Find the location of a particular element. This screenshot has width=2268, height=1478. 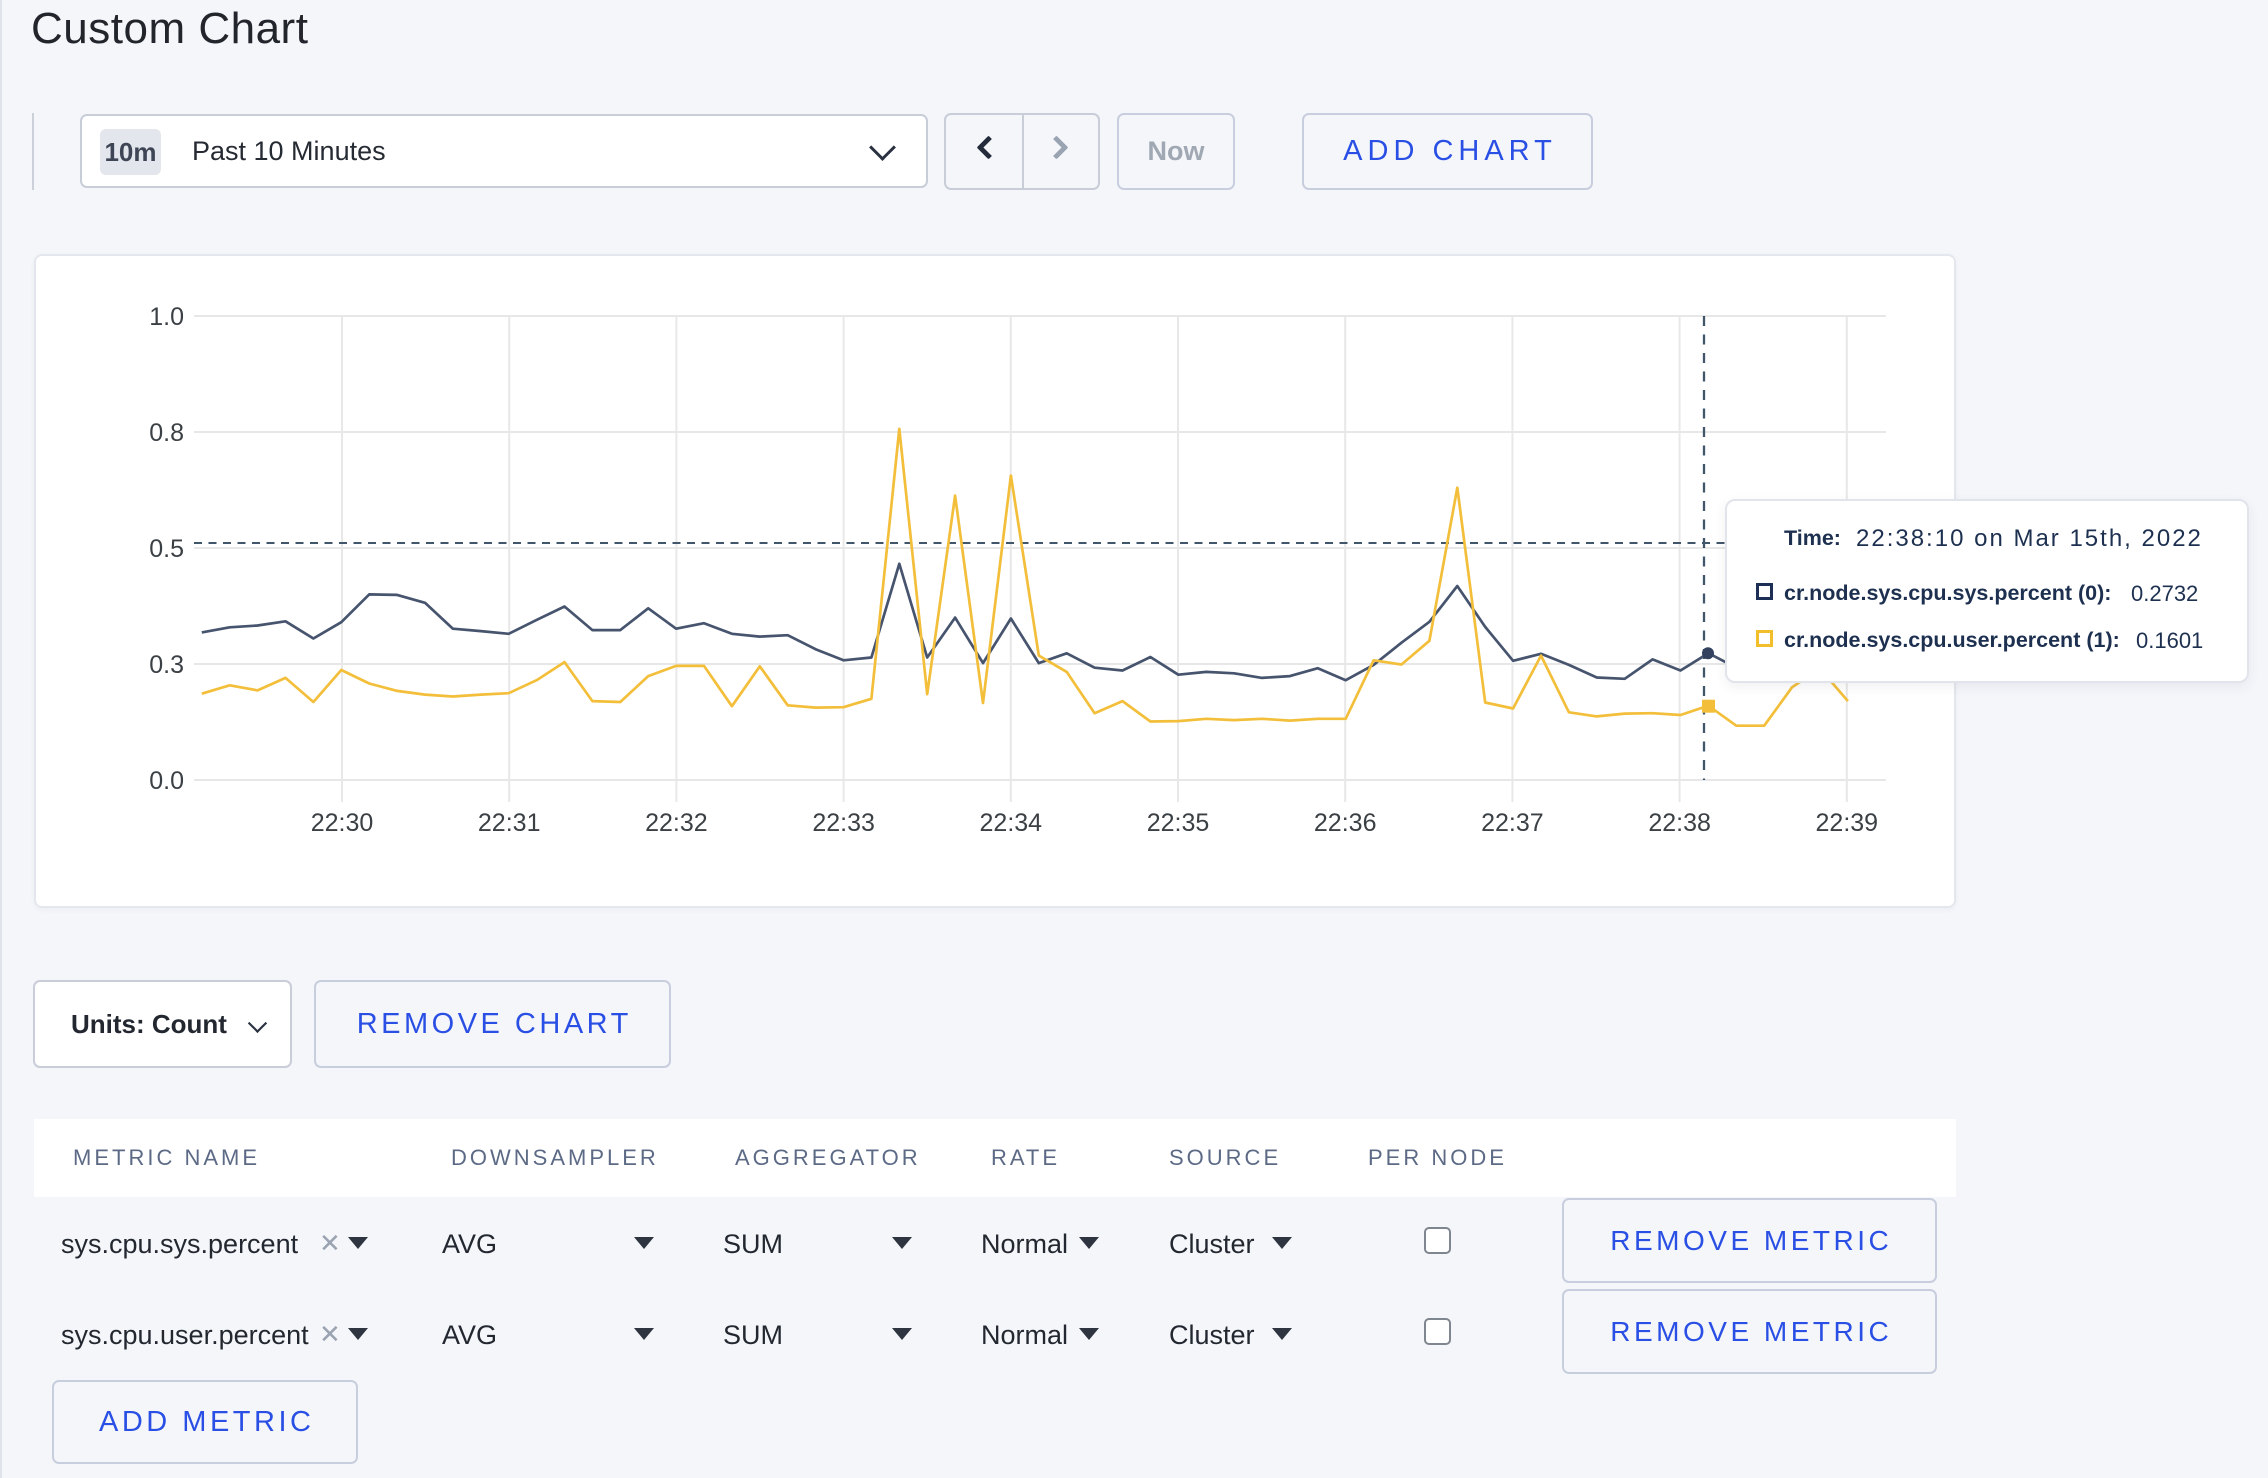

svg-text: 22:31 is located at coordinates (509, 823).